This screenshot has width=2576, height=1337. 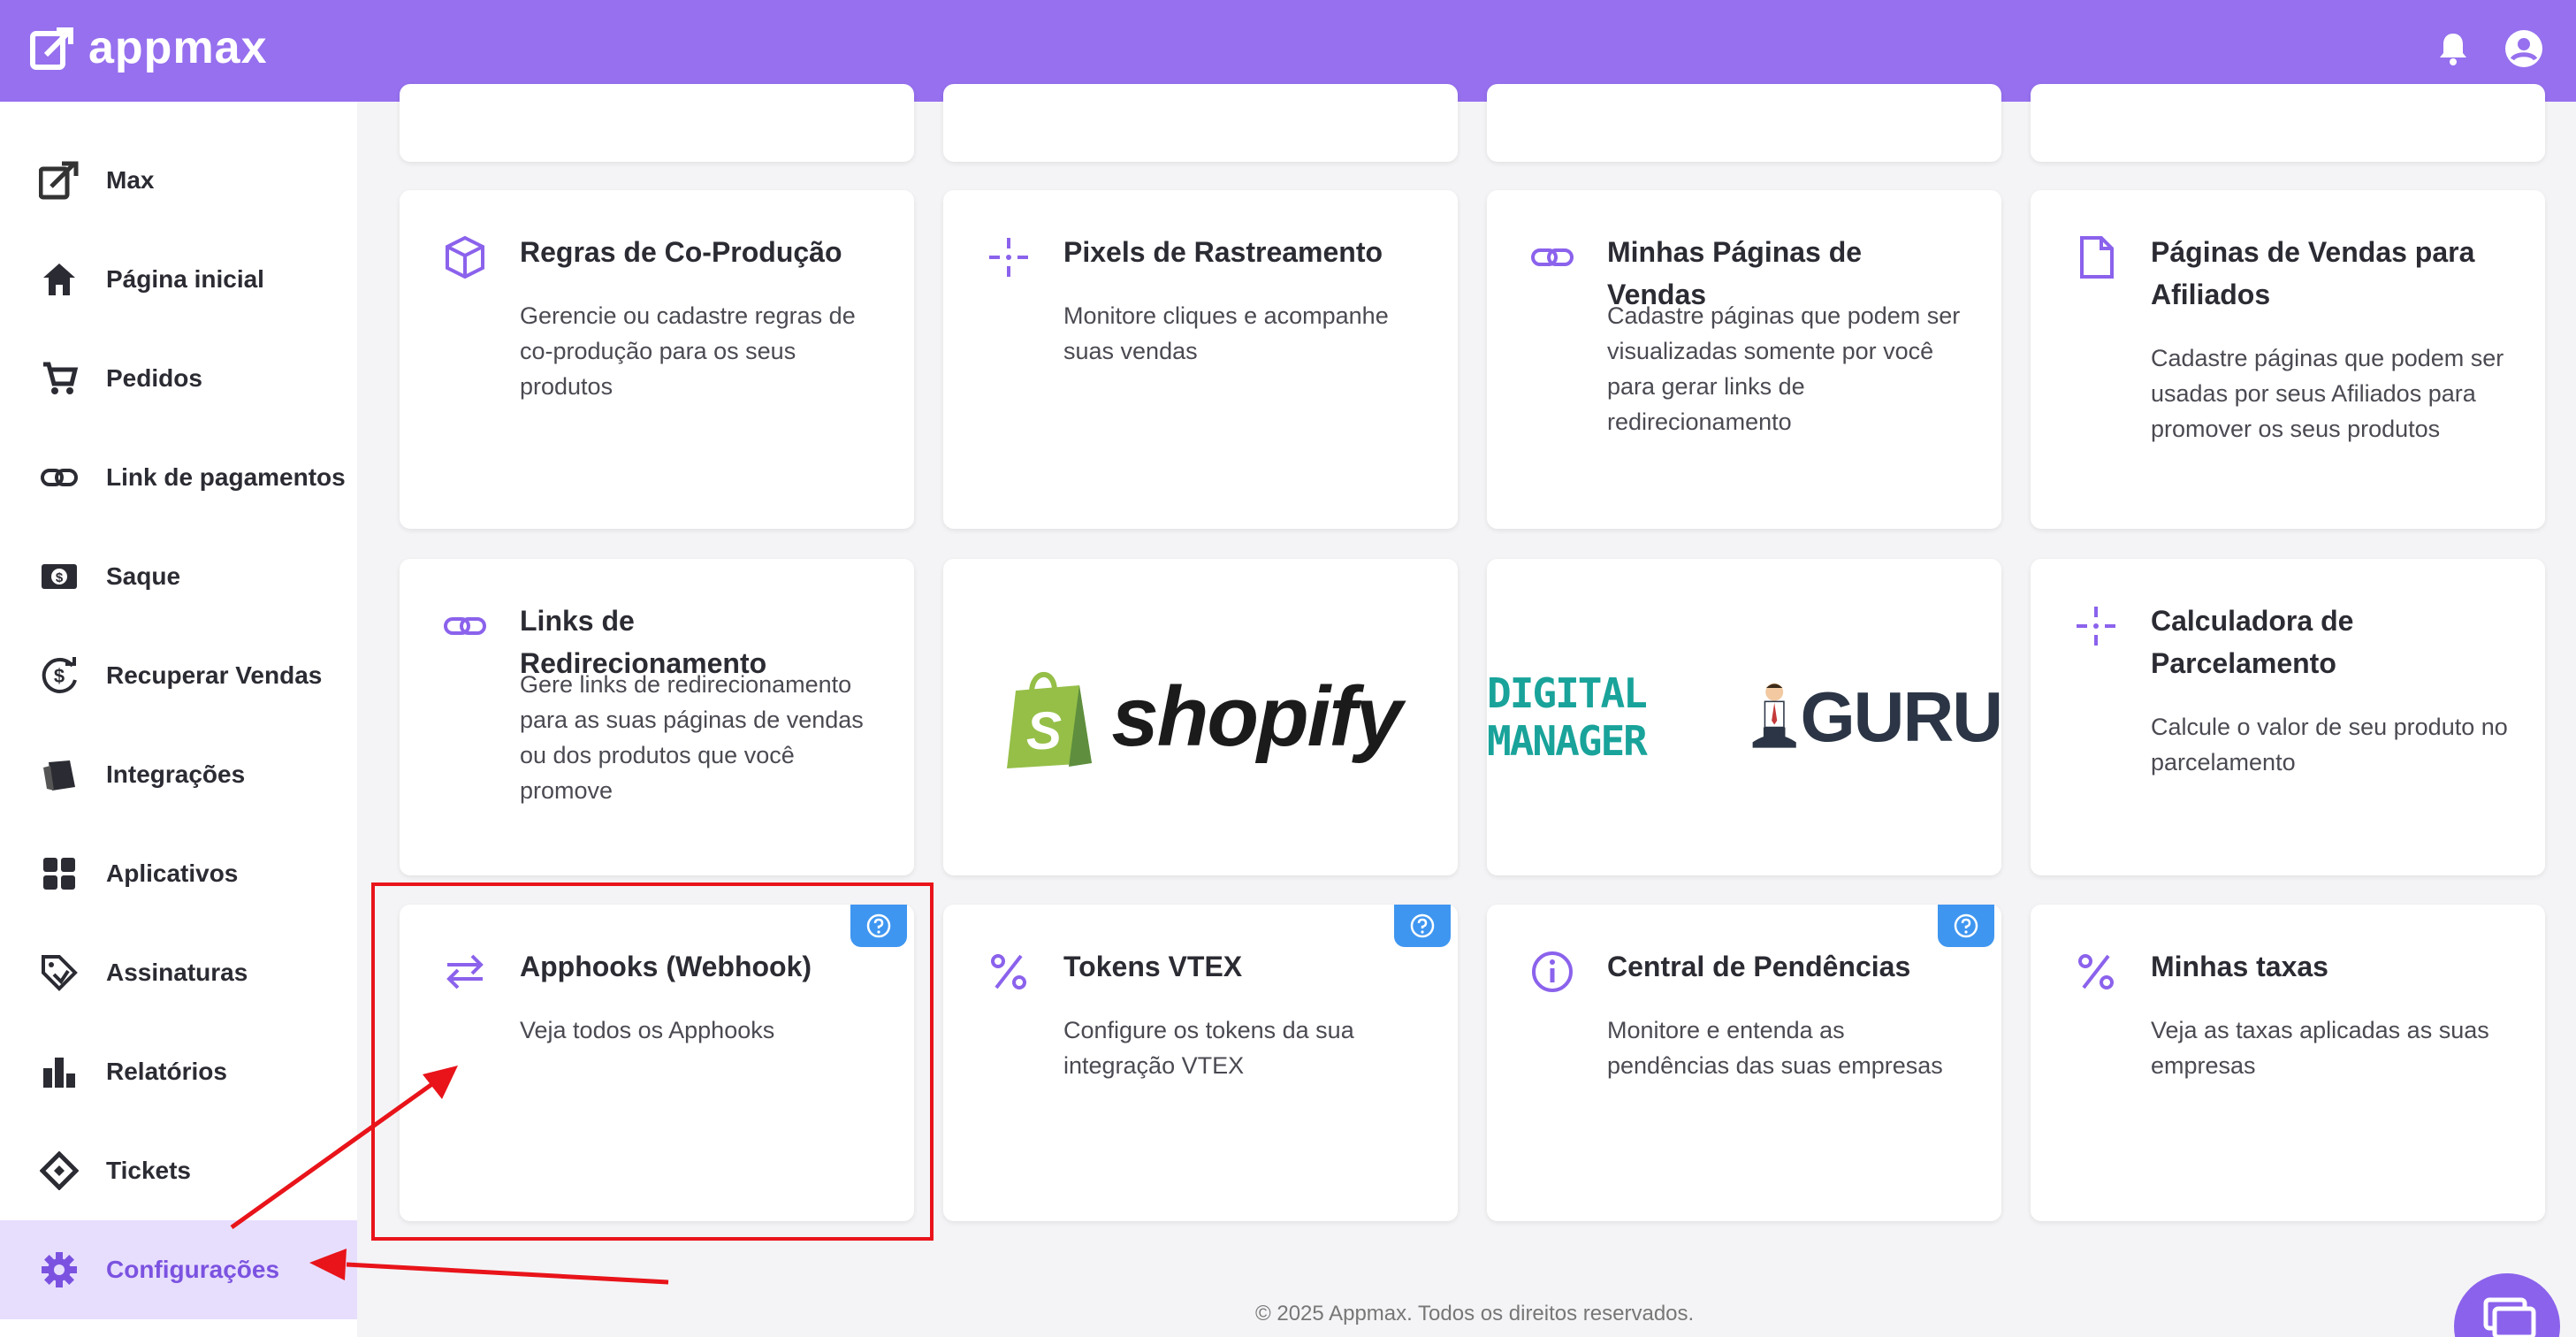 What do you see at coordinates (1044, 731) in the screenshot?
I see `svg-text: S` at bounding box center [1044, 731].